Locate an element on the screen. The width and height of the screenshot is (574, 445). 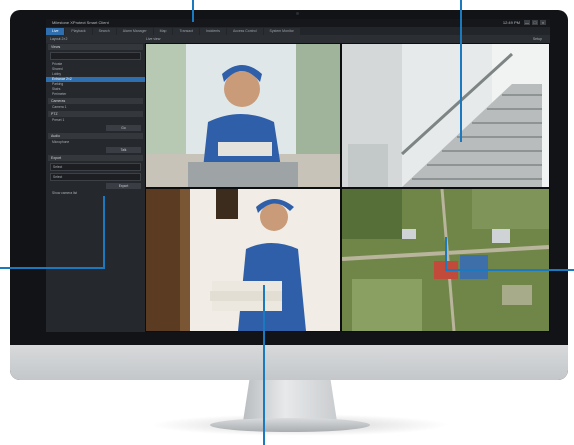
camera-feed-delivery-boxes is located at coordinates (243, 260).